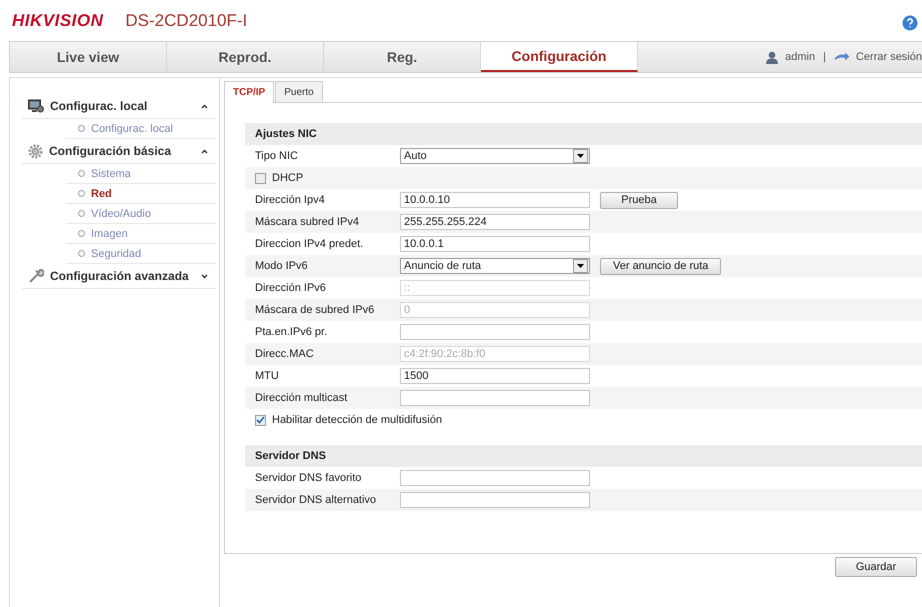 The image size is (922, 607). I want to click on field-label: Direcc.MAC, so click(285, 354).